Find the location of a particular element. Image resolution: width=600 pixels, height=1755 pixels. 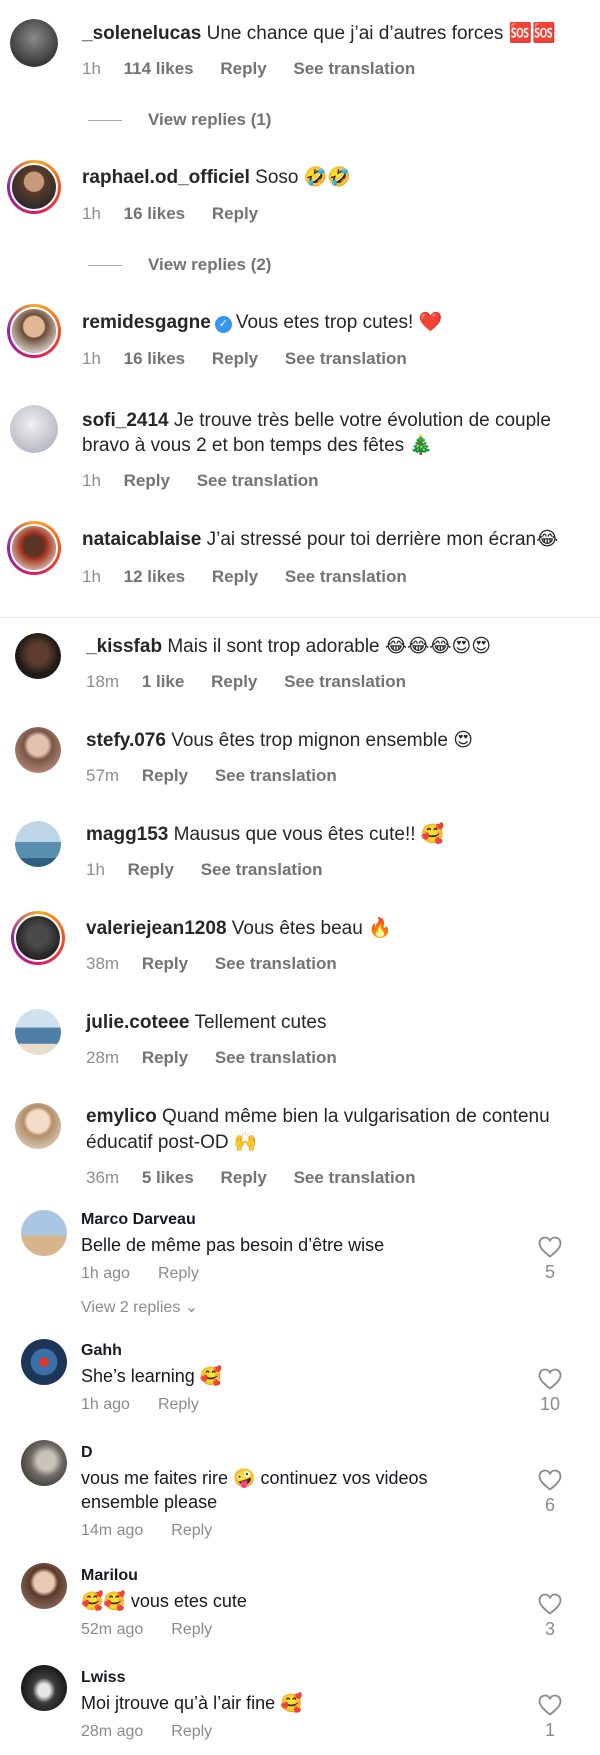

like-count: 114 likes is located at coordinates (159, 68).